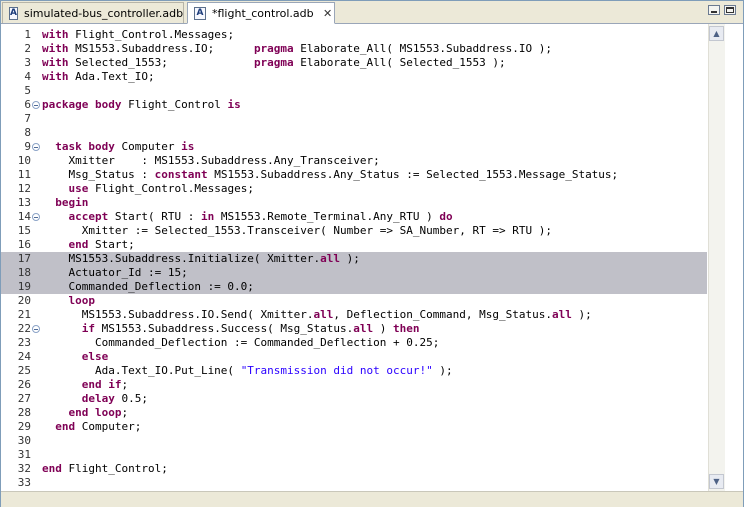  Describe the element at coordinates (354, 301) in the screenshot. I see `code-line: 20 loop` at that location.